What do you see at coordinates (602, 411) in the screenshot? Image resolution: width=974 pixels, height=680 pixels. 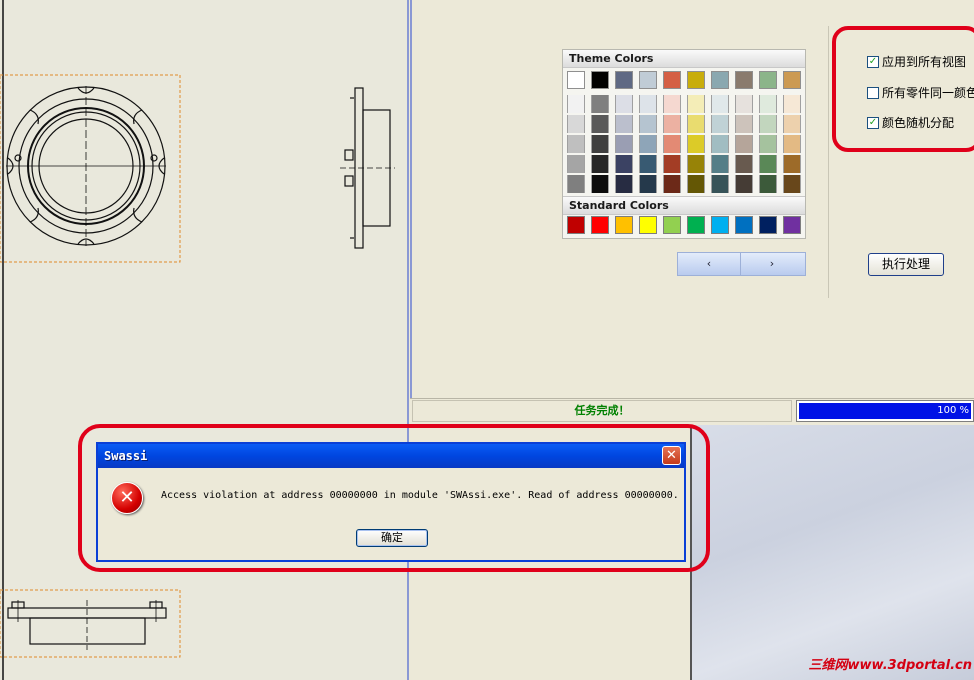 I see `status-text: 任务完成！` at bounding box center [602, 411].